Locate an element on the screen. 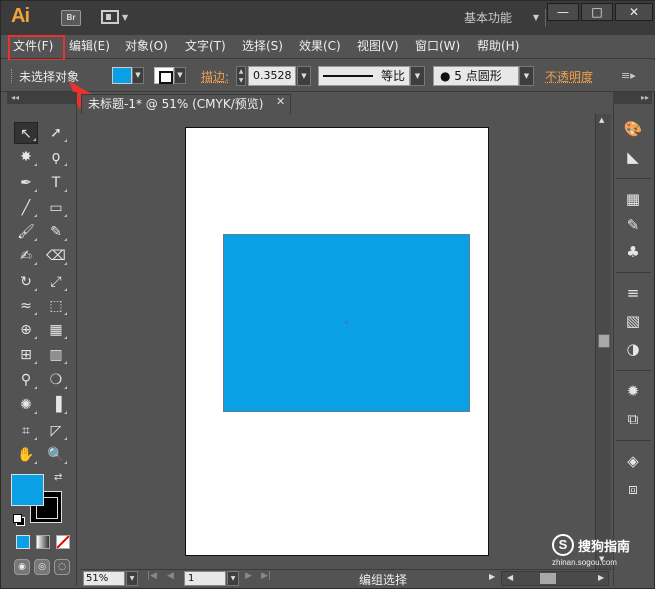 The image size is (655, 589). draw-inside-button: ◌ is located at coordinates (62, 567).